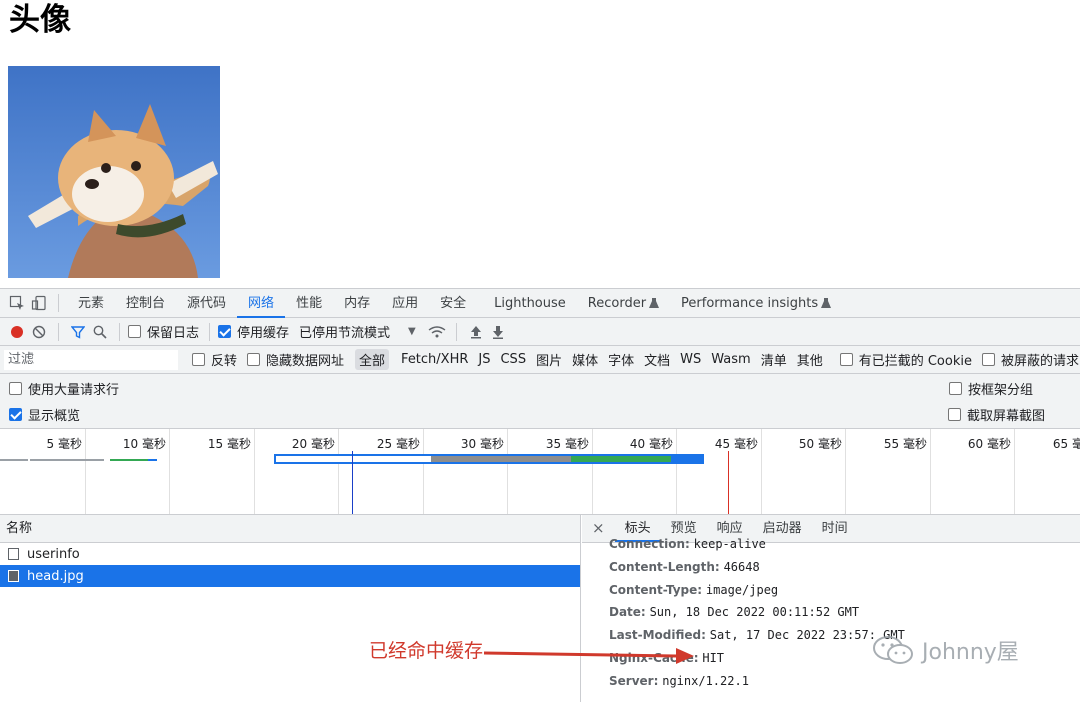 Image resolution: width=1080 pixels, height=702 pixels. Describe the element at coordinates (145, 303) in the screenshot. I see `tab-console: 控制台` at that location.